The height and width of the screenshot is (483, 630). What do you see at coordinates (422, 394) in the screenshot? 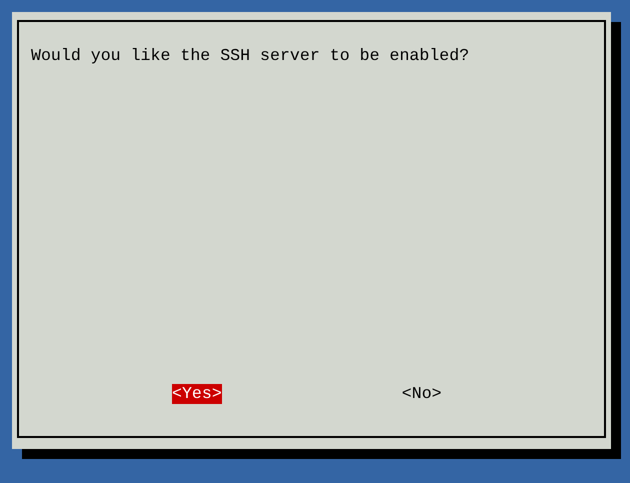
I see `dialog-button: <No>` at bounding box center [422, 394].